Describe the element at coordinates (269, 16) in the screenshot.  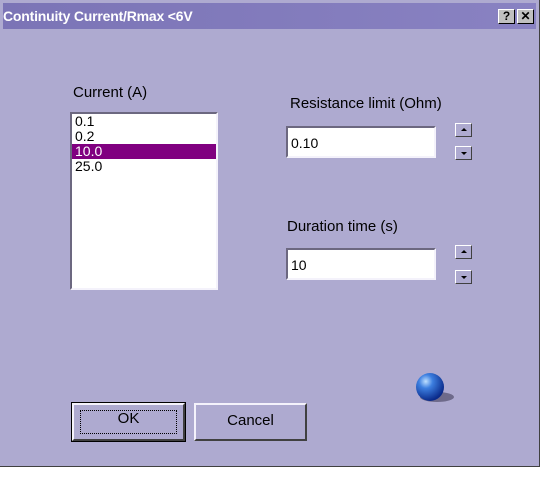
I see `title-bar: Continuity Current/Rmax <6V ? ✕` at that location.